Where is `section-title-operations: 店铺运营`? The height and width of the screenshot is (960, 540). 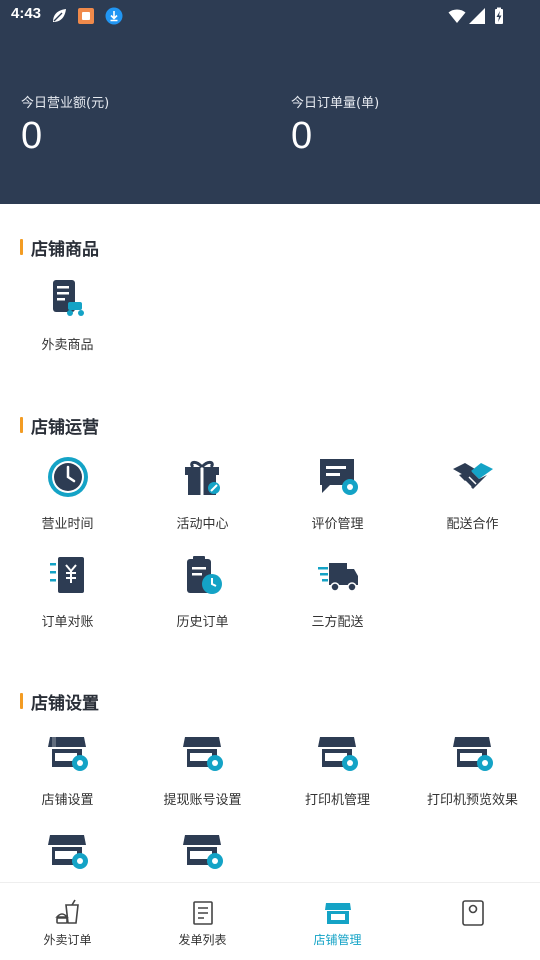 section-title-operations: 店铺运营 is located at coordinates (59, 426).